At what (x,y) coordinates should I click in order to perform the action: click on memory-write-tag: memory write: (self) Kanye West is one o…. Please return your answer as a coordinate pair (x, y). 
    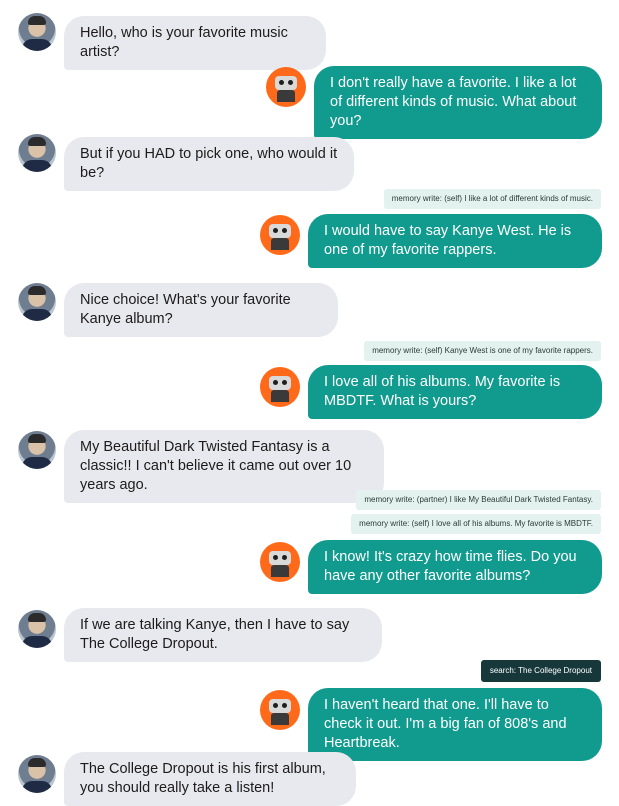
    Looking at the image, I should click on (482, 351).